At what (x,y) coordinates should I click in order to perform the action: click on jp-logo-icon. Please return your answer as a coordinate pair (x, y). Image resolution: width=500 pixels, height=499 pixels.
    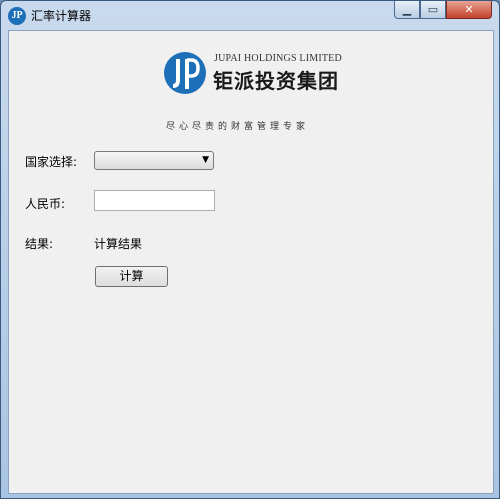
    Looking at the image, I should click on (185, 73).